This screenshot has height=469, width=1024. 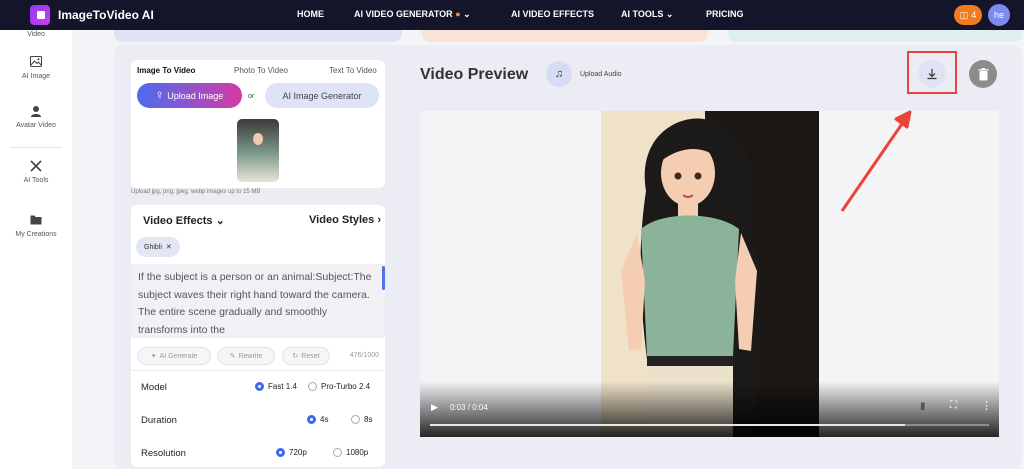 I want to click on sidebar-divider, so click(x=36, y=147).